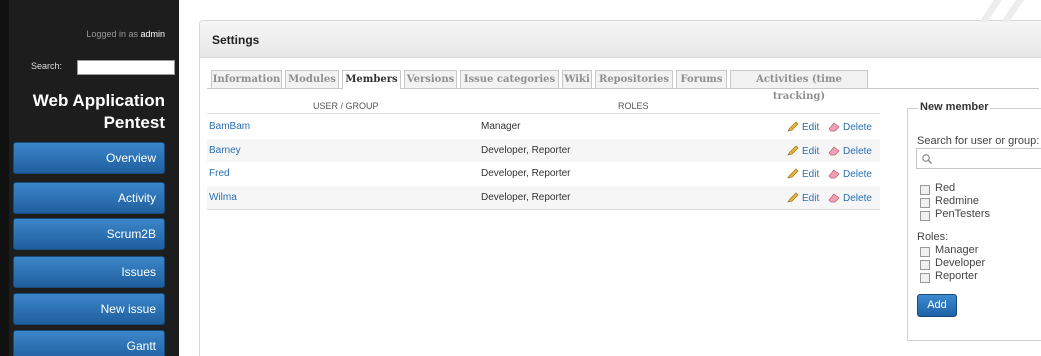 The image size is (1041, 356). I want to click on tab-modules: Modules, so click(312, 79).